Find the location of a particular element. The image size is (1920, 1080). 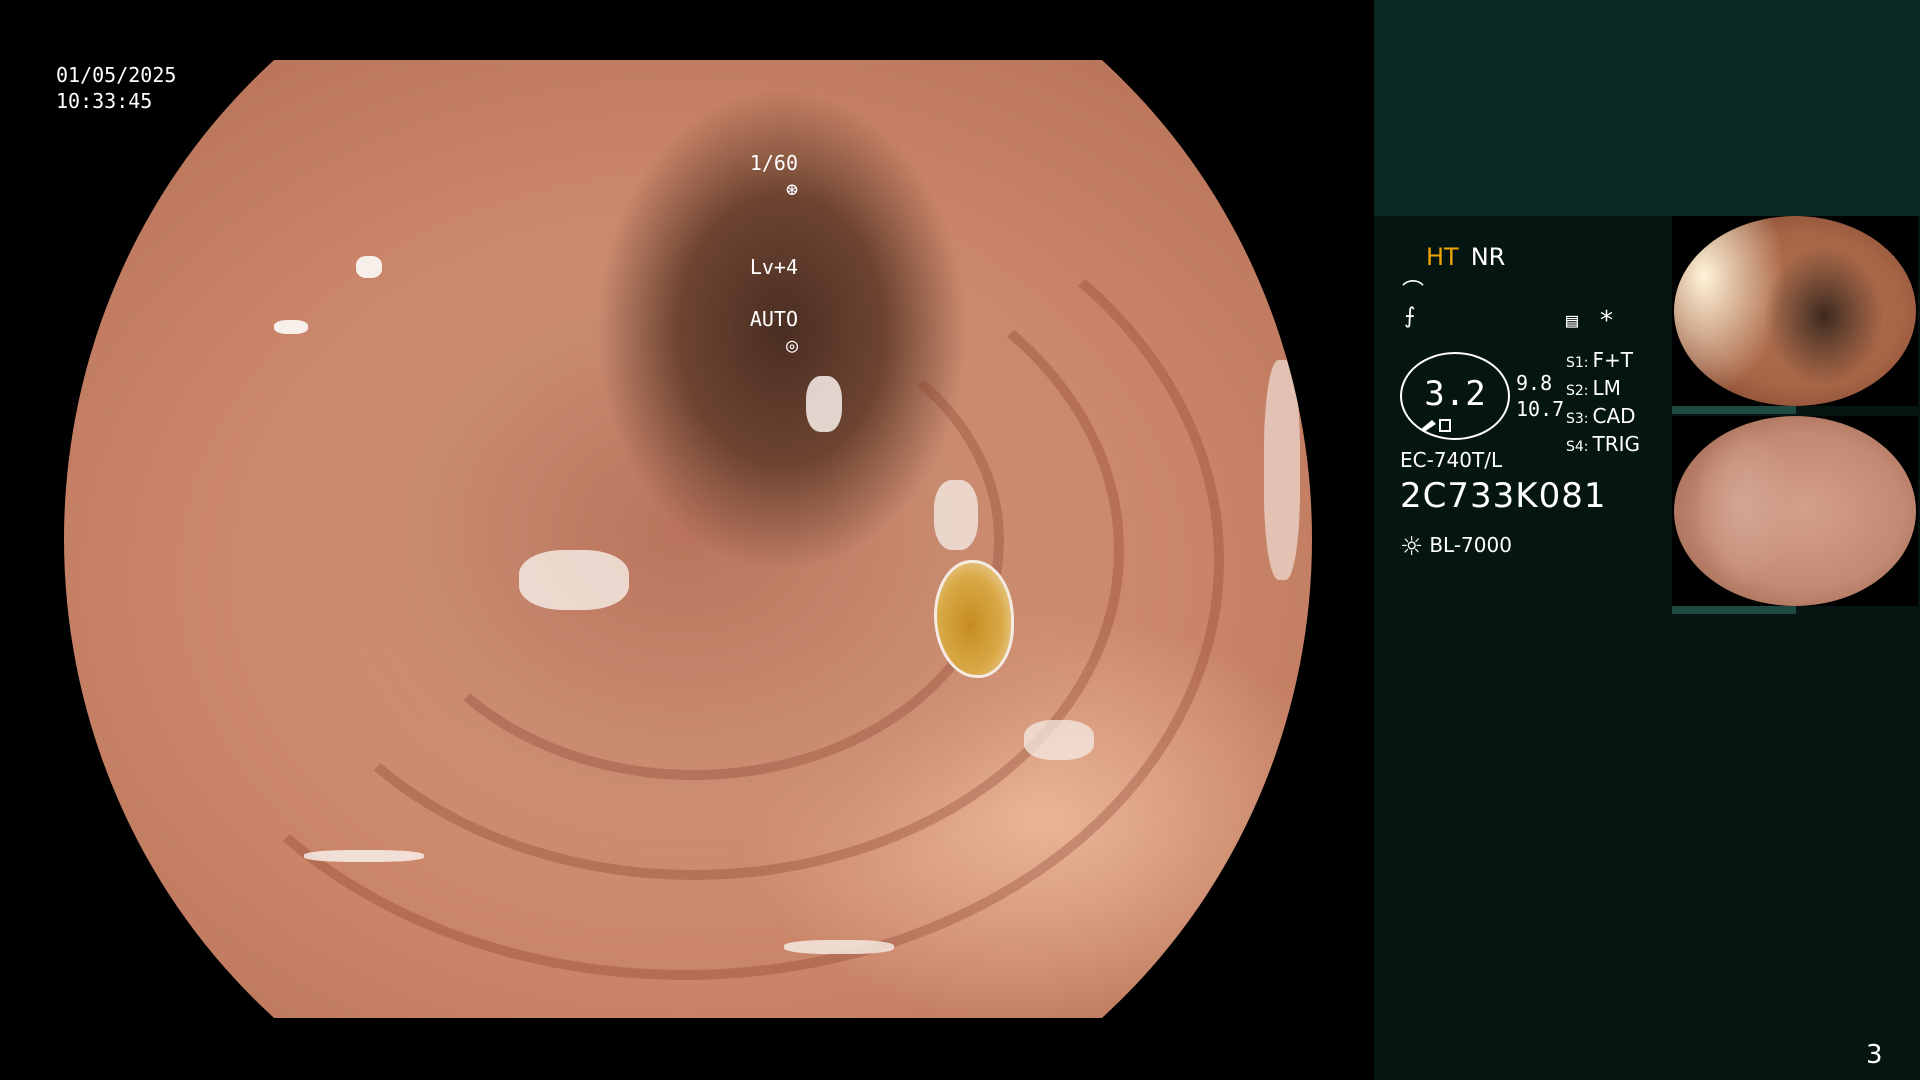

mucosal-fold is located at coordinates (694, 540).